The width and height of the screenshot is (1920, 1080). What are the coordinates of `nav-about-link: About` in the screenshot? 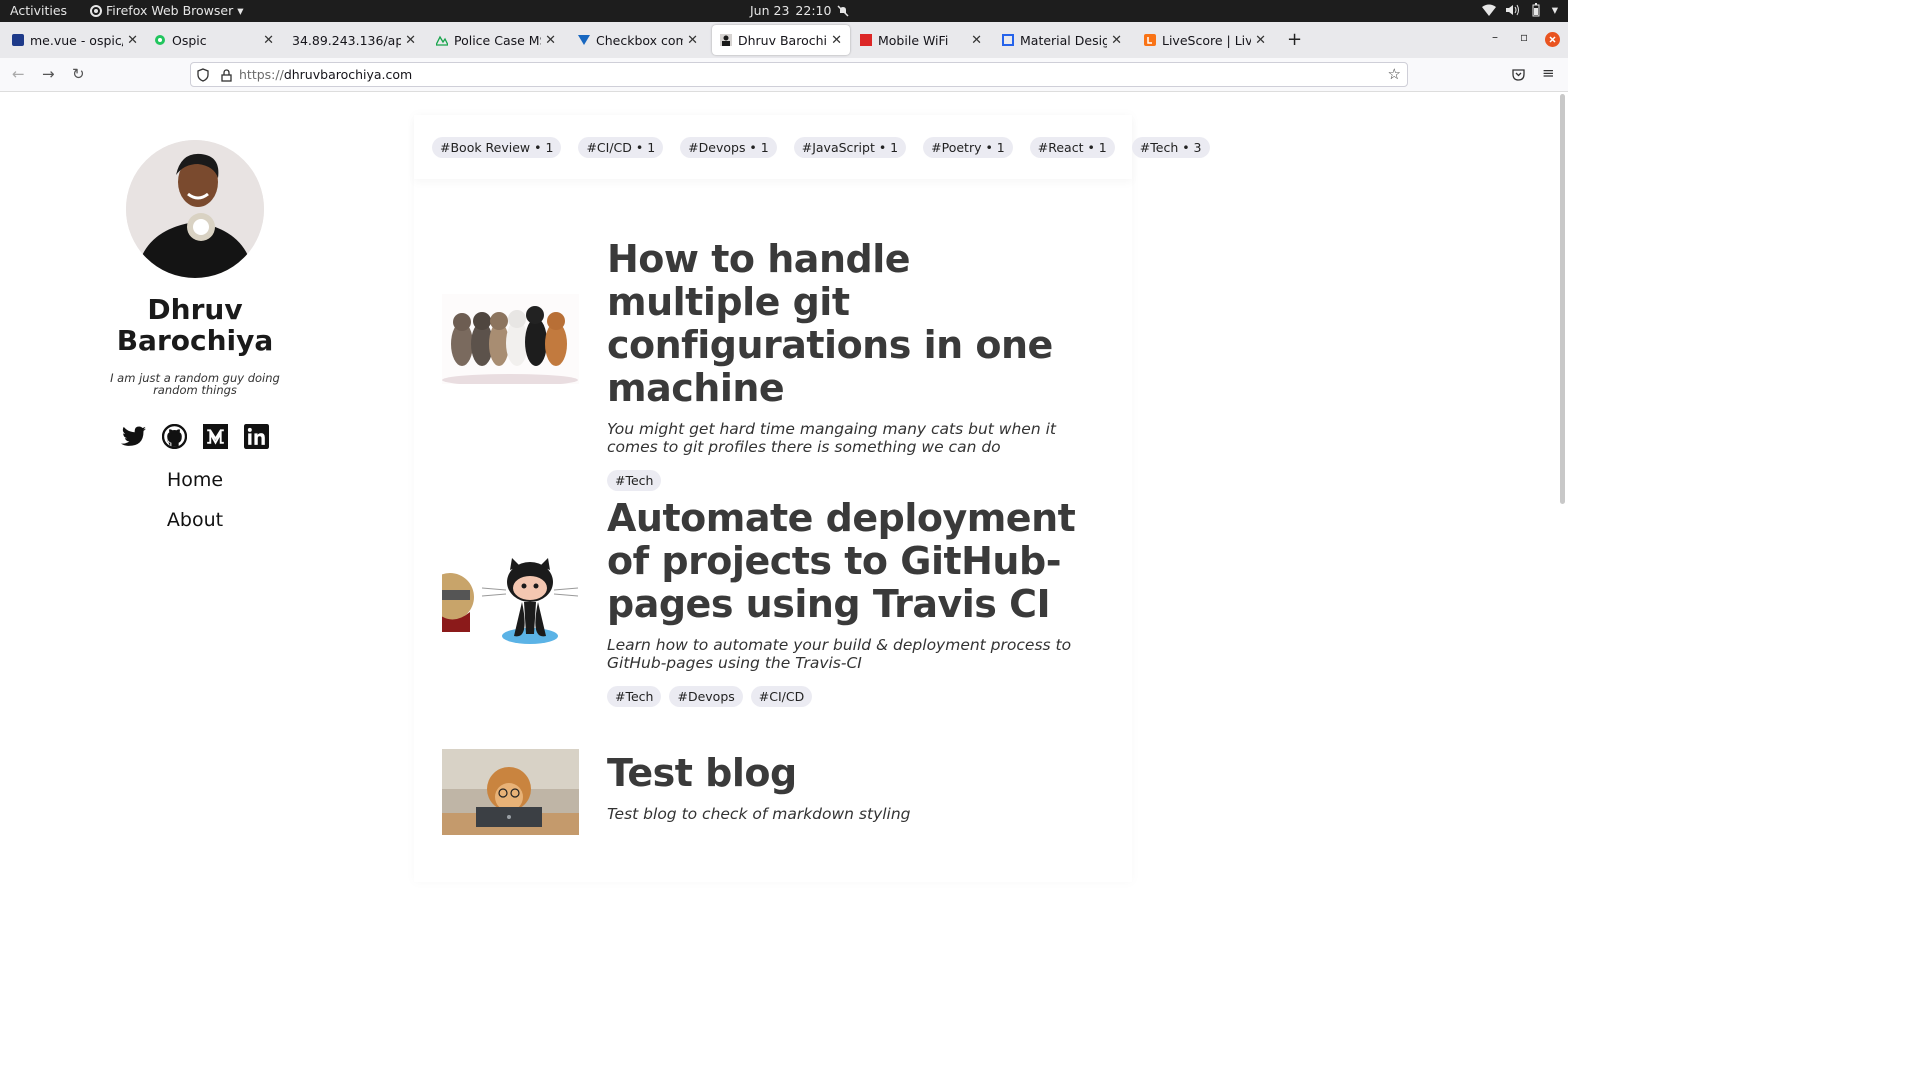 It's located at (195, 520).